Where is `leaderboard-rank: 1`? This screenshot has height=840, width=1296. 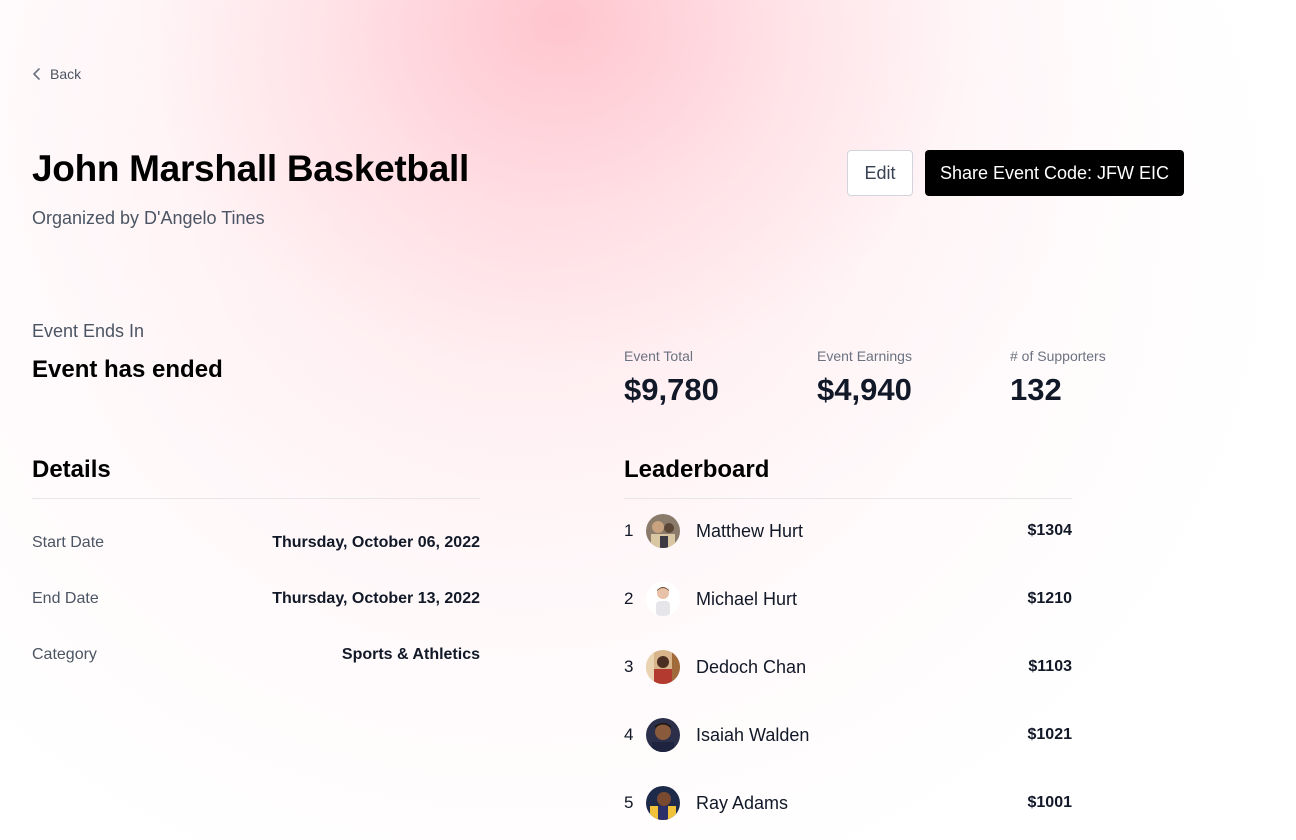
leaderboard-rank: 1 is located at coordinates (629, 530).